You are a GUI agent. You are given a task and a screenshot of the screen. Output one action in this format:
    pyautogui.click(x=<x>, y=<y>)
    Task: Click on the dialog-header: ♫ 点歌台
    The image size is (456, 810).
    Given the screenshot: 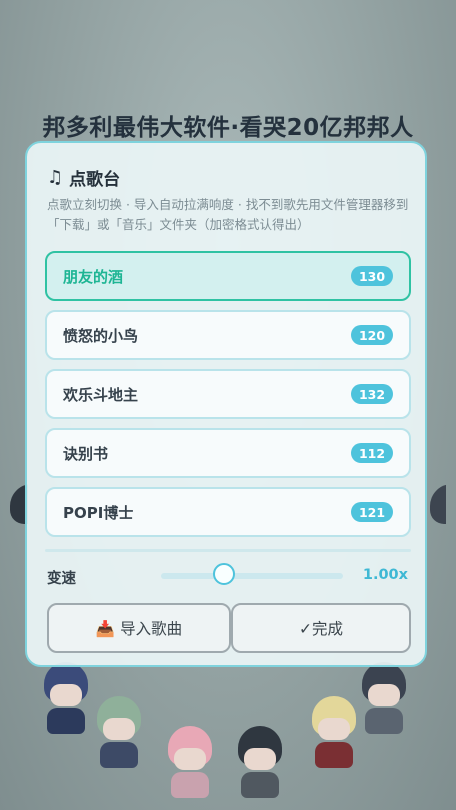 What is the action you would take?
    pyautogui.click(x=83, y=177)
    